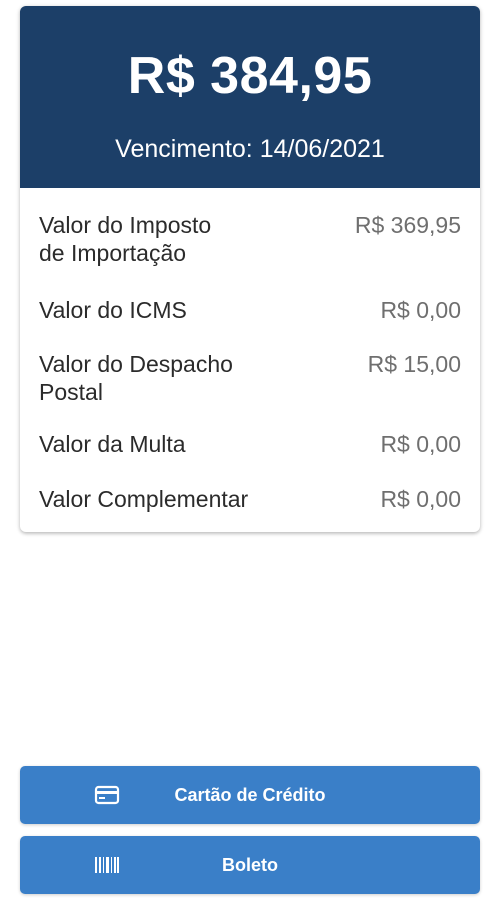 The width and height of the screenshot is (500, 914). I want to click on total-amount: R$ 384,95, so click(250, 76).